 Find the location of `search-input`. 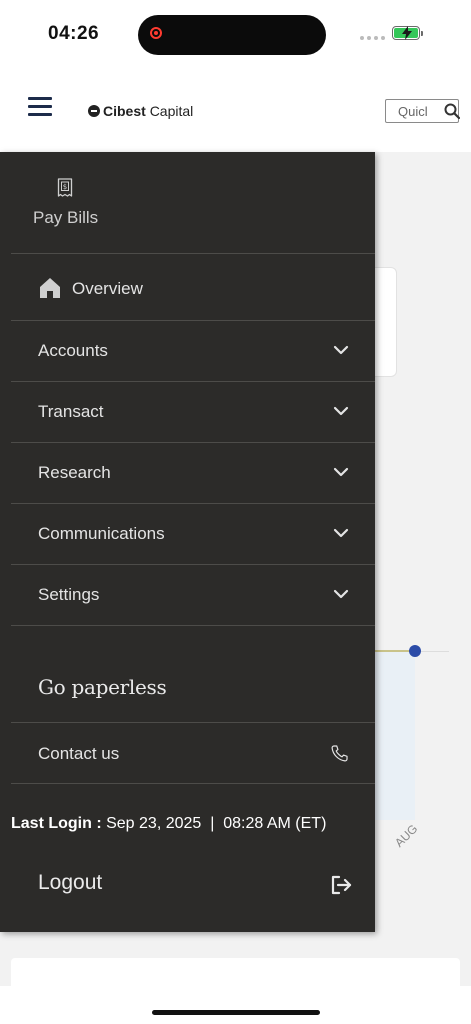

search-input is located at coordinates (417, 111).